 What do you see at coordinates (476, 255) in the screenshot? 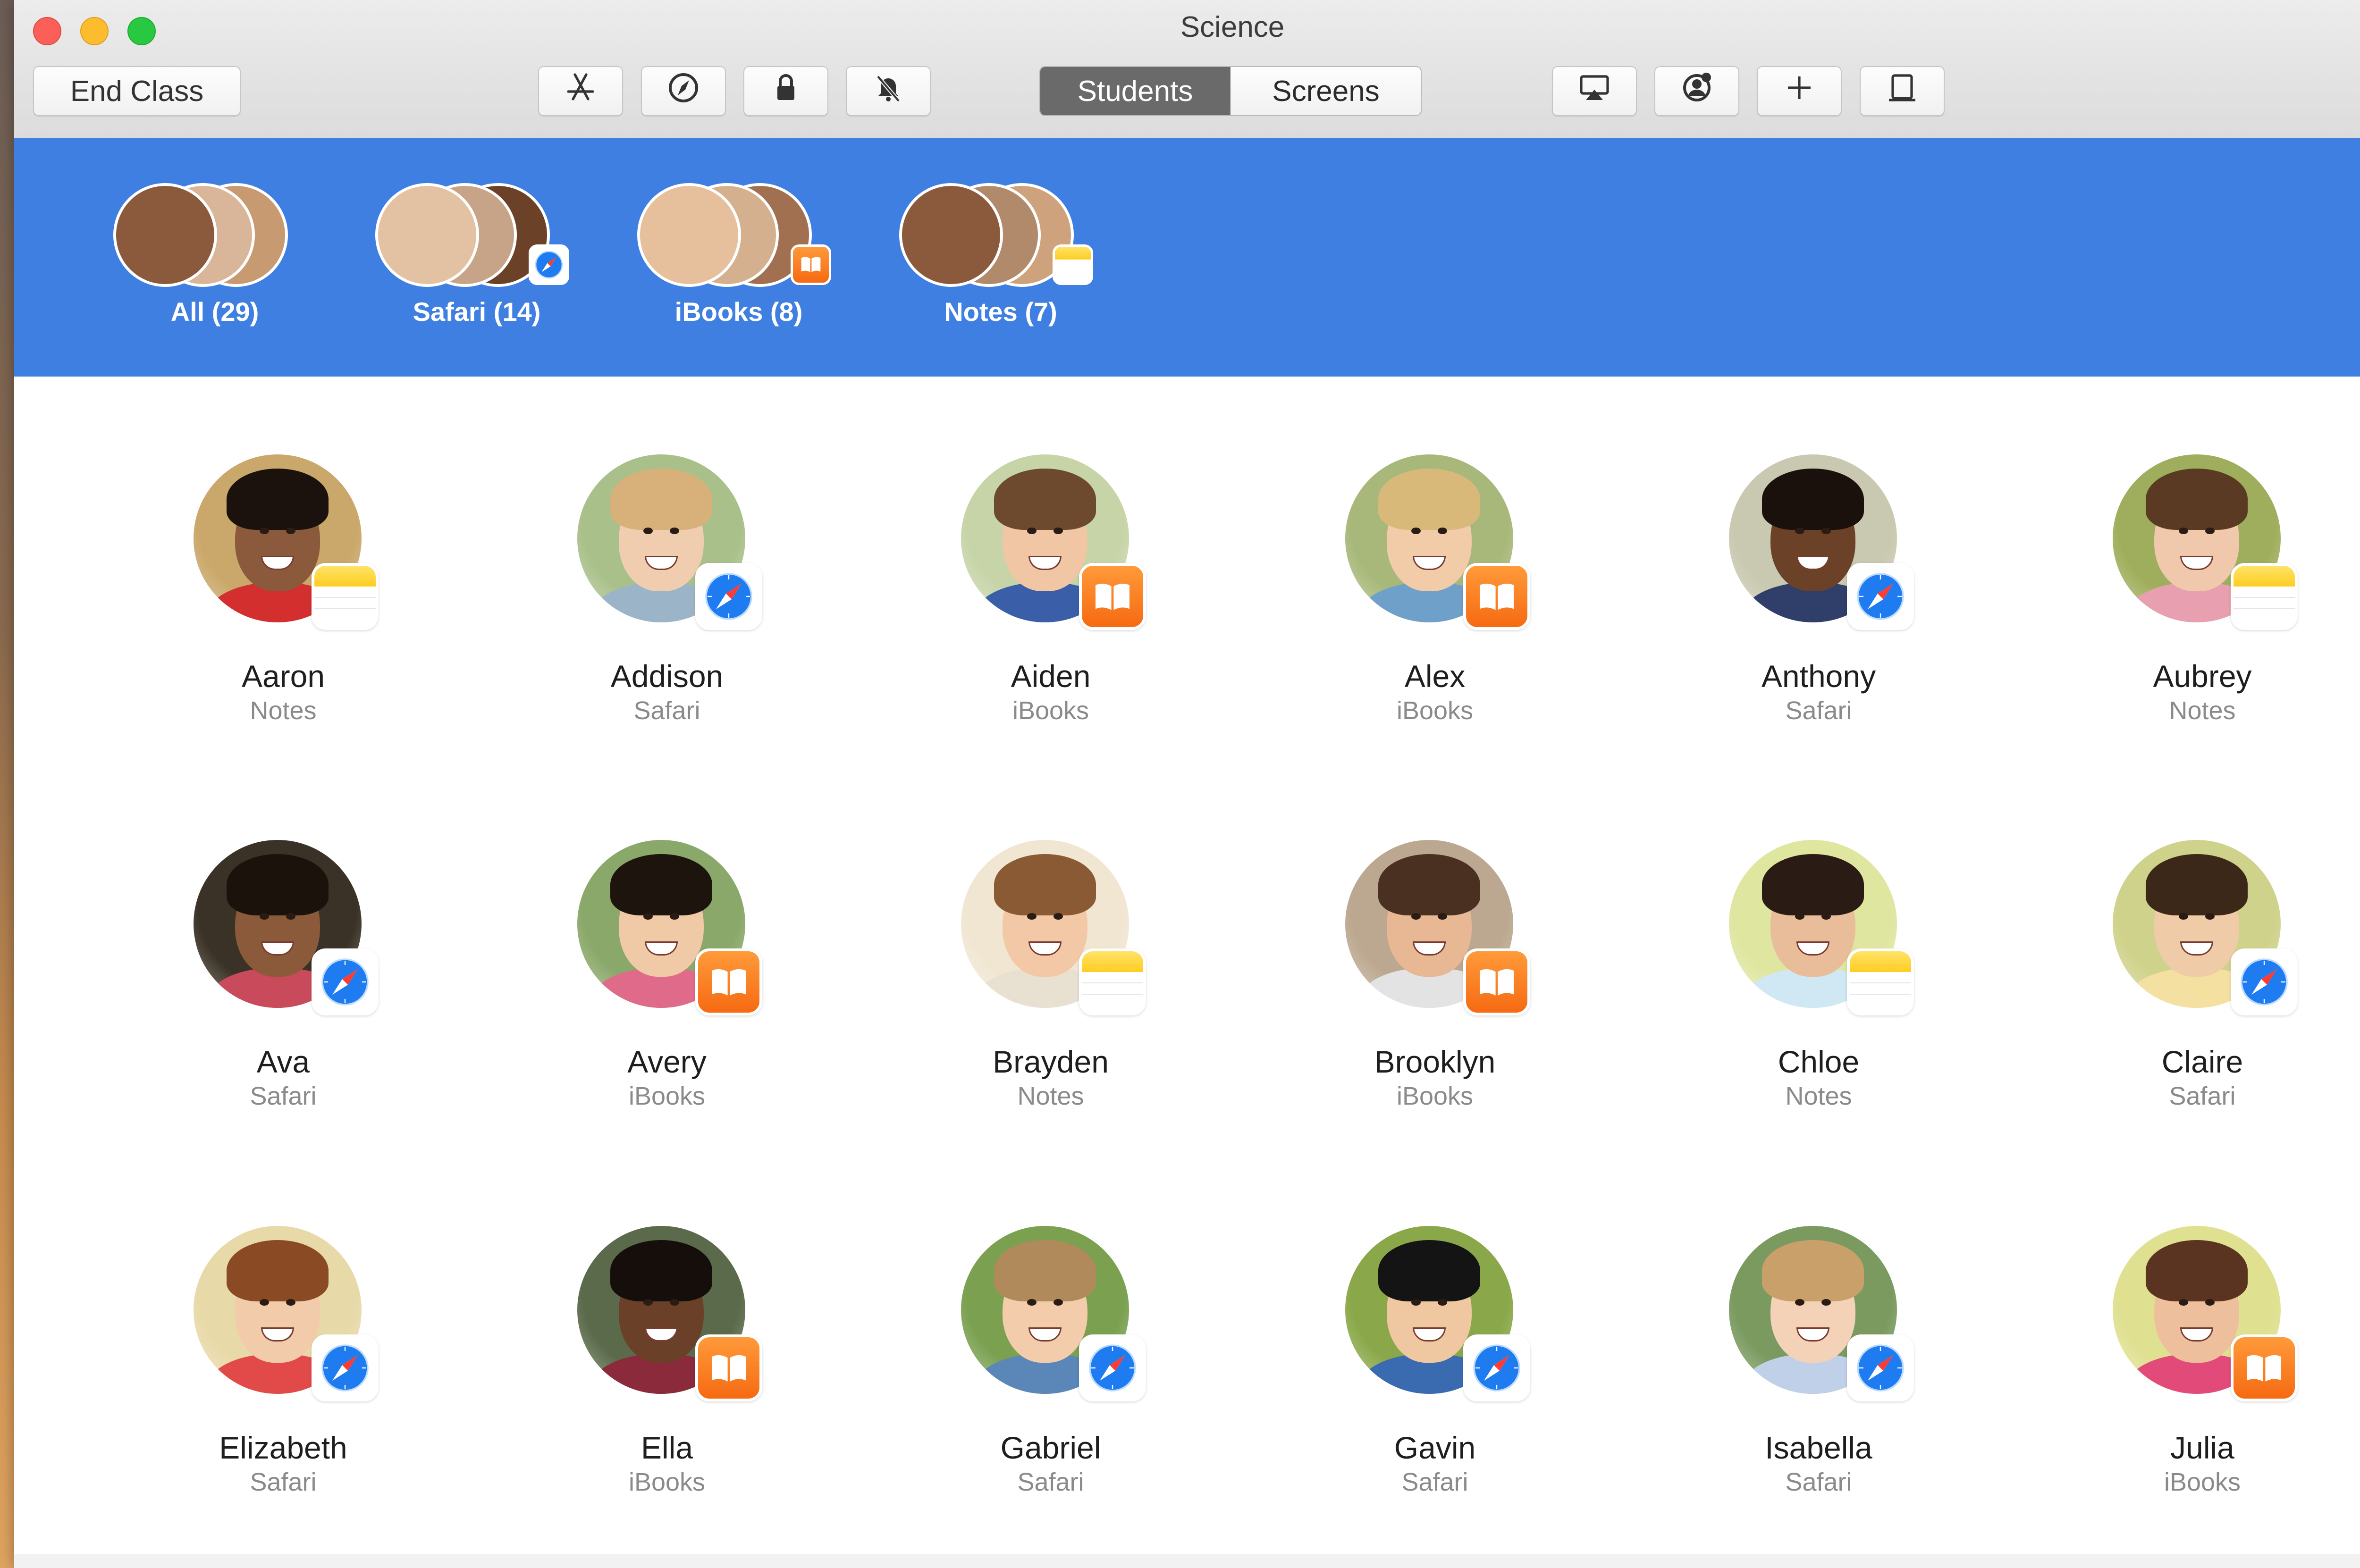
I see `group-safari: Safari (14)` at bounding box center [476, 255].